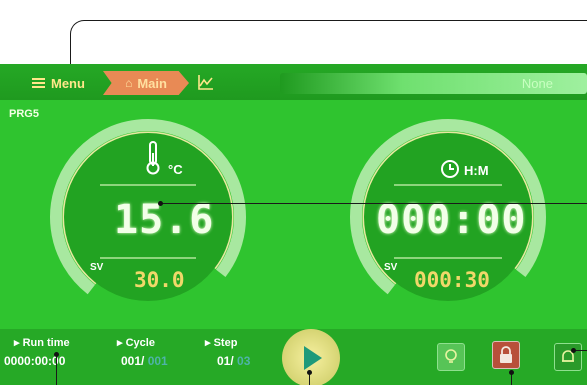 The width and height of the screenshot is (587, 385). What do you see at coordinates (373, 203) in the screenshot?
I see `callout-temperature-pv` at bounding box center [373, 203].